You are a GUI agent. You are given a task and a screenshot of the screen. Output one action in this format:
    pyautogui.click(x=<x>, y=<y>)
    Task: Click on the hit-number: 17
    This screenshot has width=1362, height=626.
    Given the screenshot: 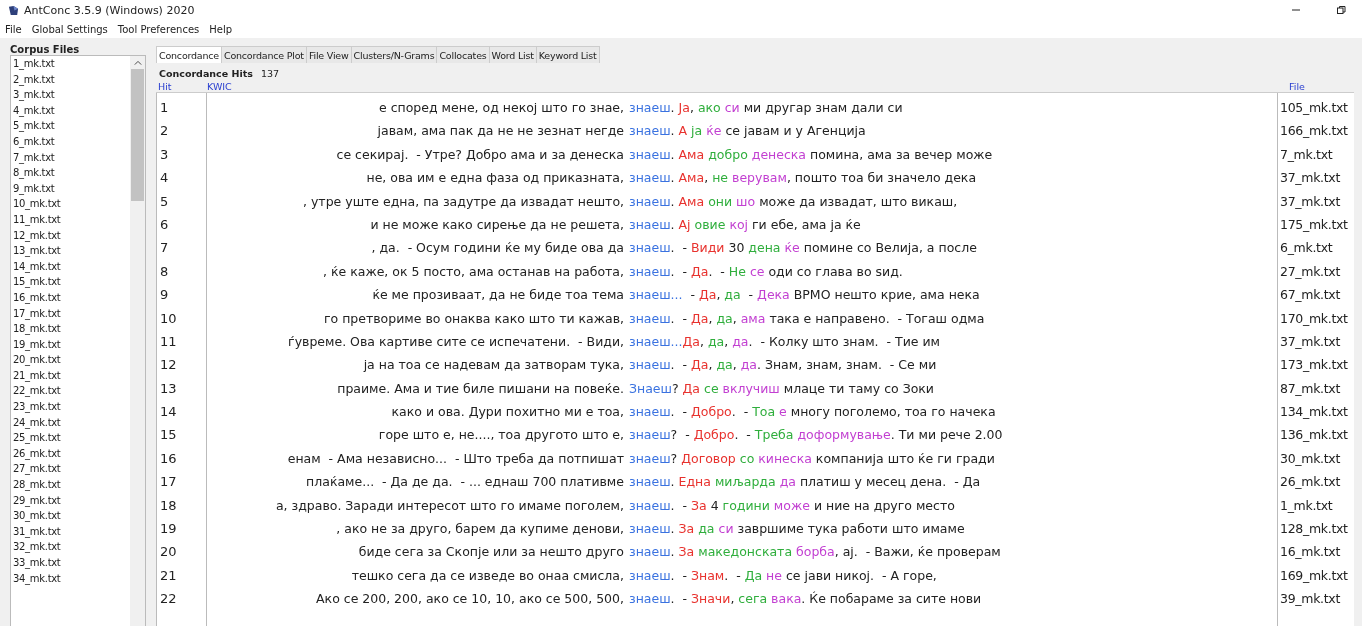 What is the action you would take?
    pyautogui.click(x=169, y=482)
    